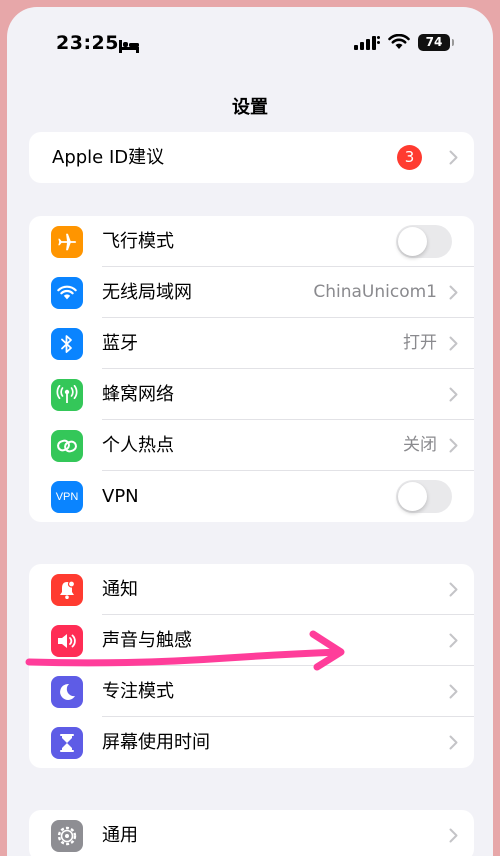  Describe the element at coordinates (120, 496) in the screenshot. I see `vpn-label: VPN` at that location.